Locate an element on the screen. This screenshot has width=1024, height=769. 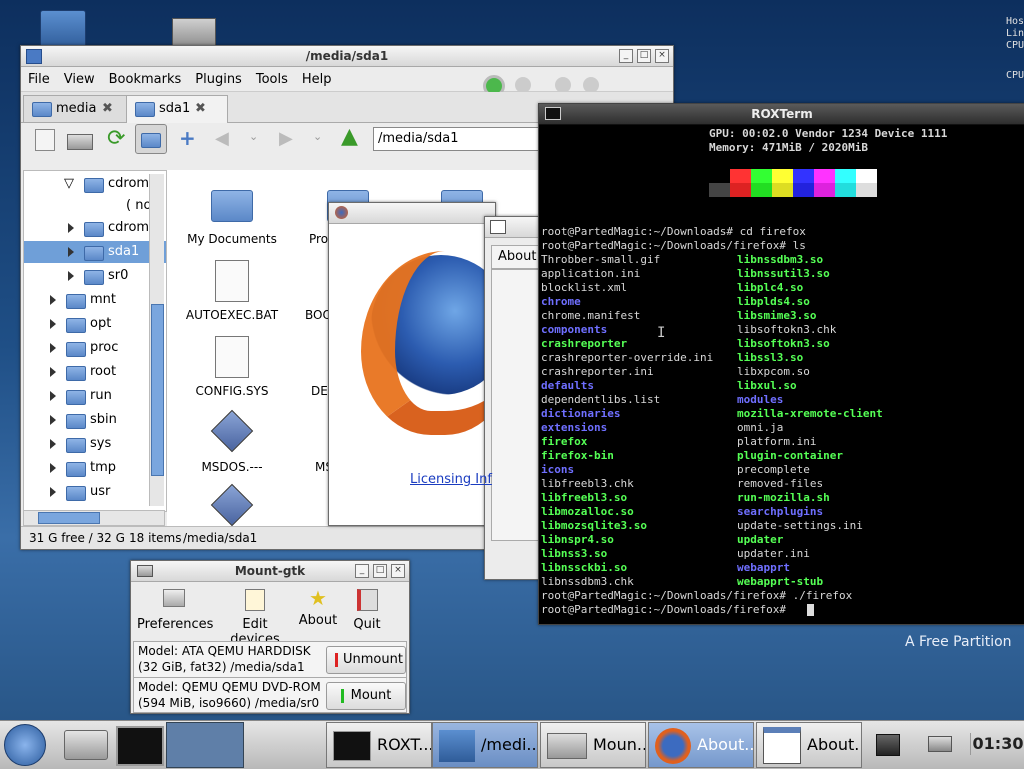
file-manager-titlebar: /media/sda1 _ □ × is located at coordinates (347, 56).